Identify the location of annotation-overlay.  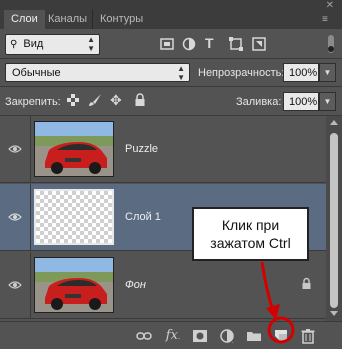
(277, 302).